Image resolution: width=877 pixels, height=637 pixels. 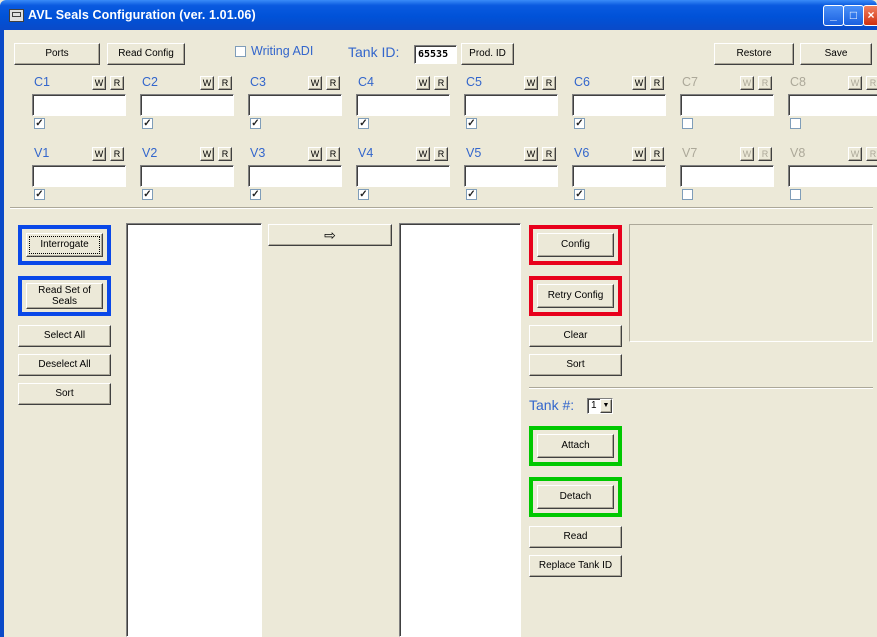 What do you see at coordinates (194, 430) in the screenshot?
I see `seals-list-left` at bounding box center [194, 430].